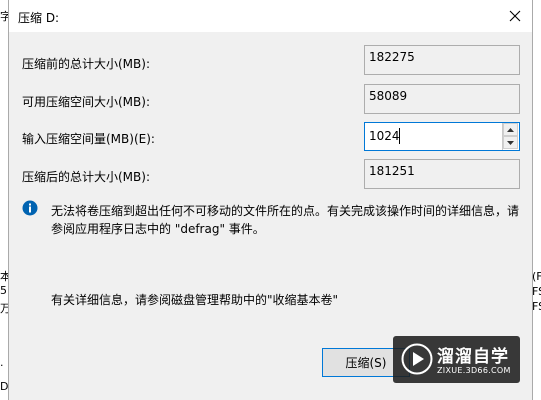  I want to click on spin-buttons, so click(510, 136).